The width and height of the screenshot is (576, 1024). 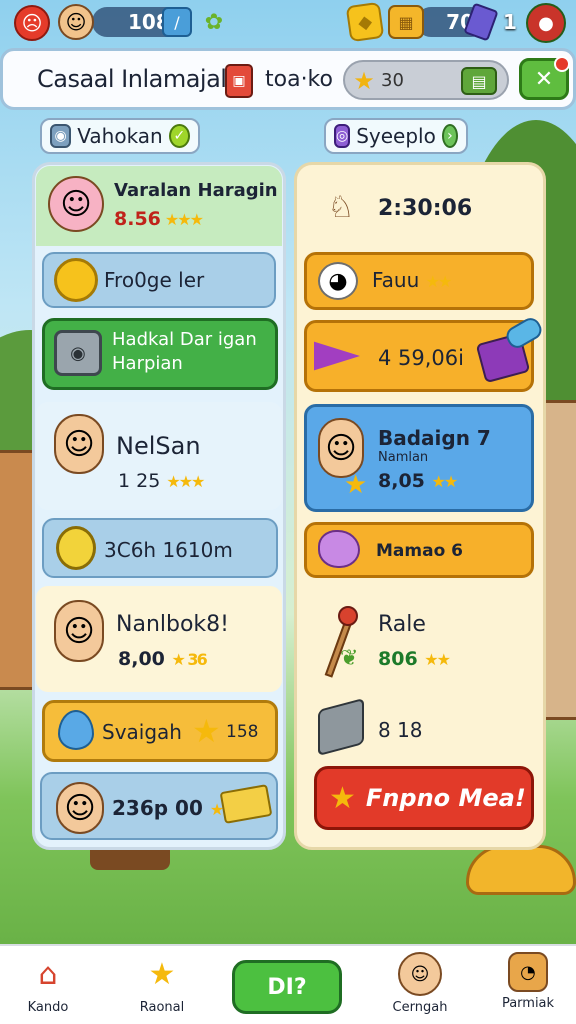 What do you see at coordinates (420, 551) in the screenshot?
I see `mamao-label: Mamao 6` at bounding box center [420, 551].